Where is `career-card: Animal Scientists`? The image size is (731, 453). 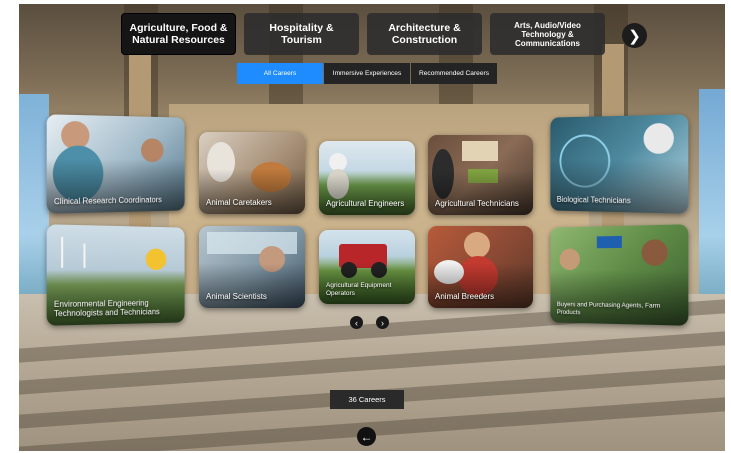 career-card: Animal Scientists is located at coordinates (252, 267).